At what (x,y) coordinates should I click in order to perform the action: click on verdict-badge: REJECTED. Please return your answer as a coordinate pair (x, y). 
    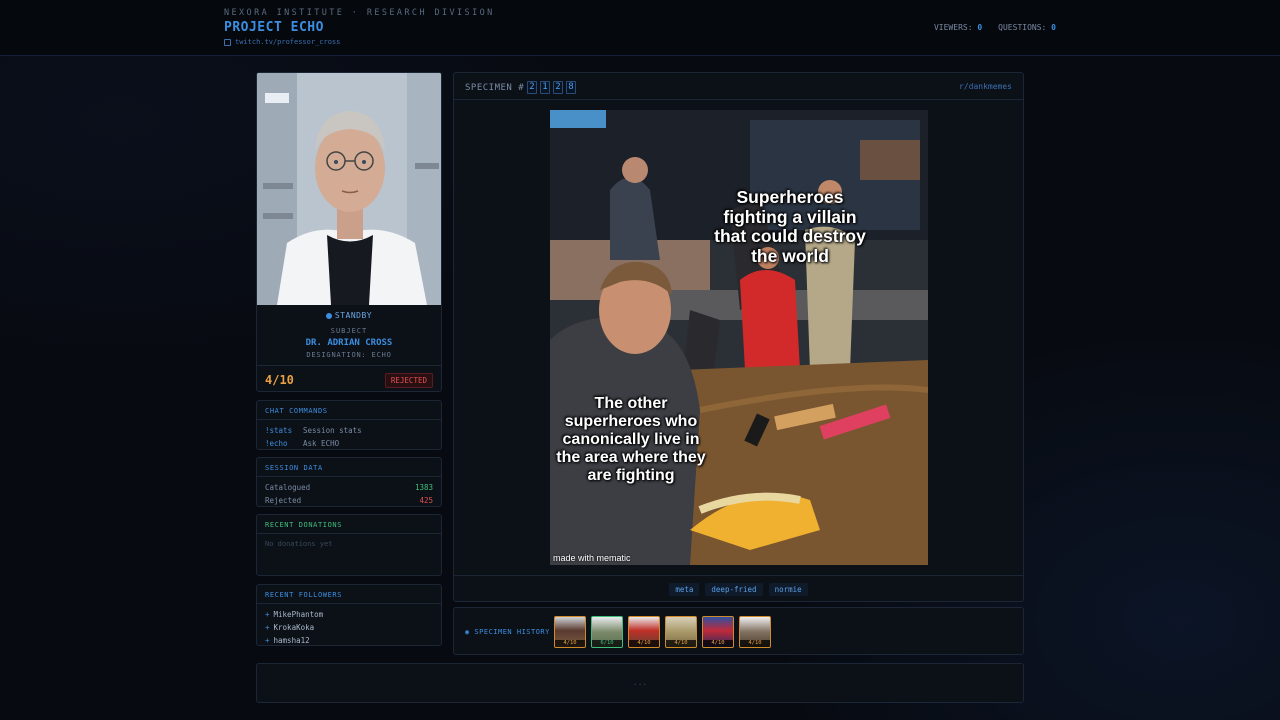
    Looking at the image, I should click on (408, 380).